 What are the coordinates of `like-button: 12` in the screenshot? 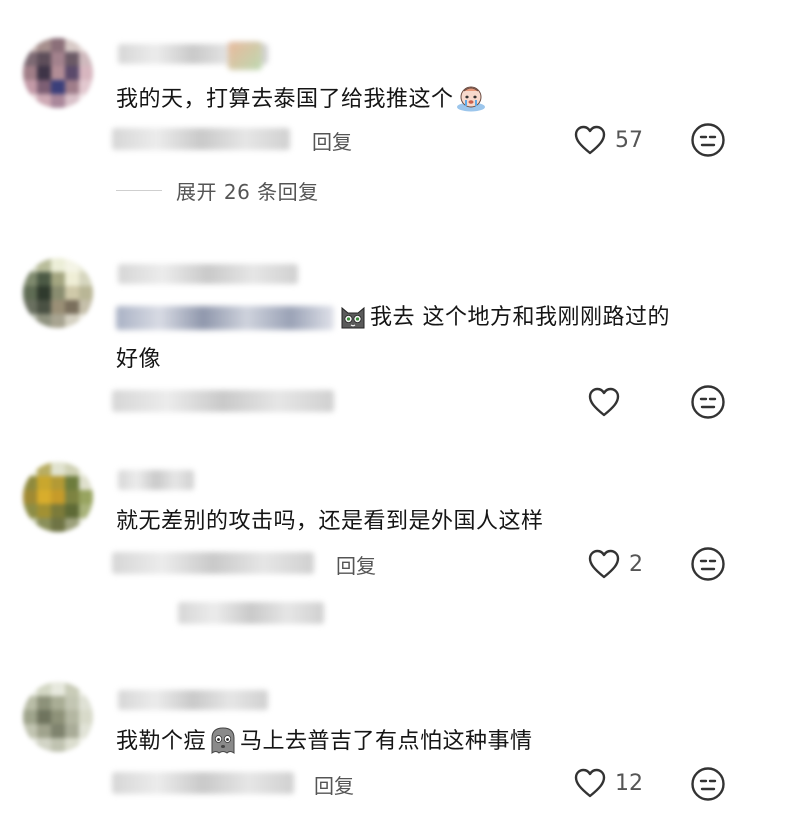 It's located at (608, 783).